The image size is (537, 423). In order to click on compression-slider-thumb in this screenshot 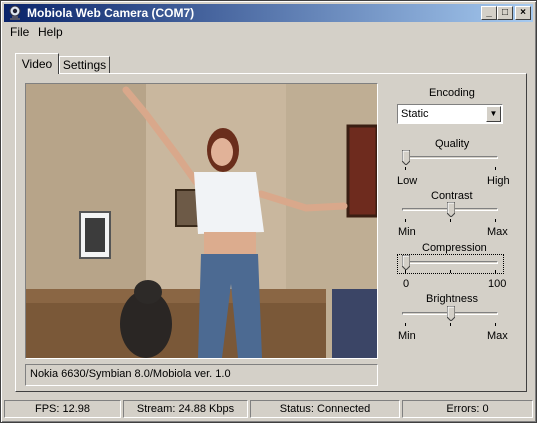, I will do `click(406, 262)`.